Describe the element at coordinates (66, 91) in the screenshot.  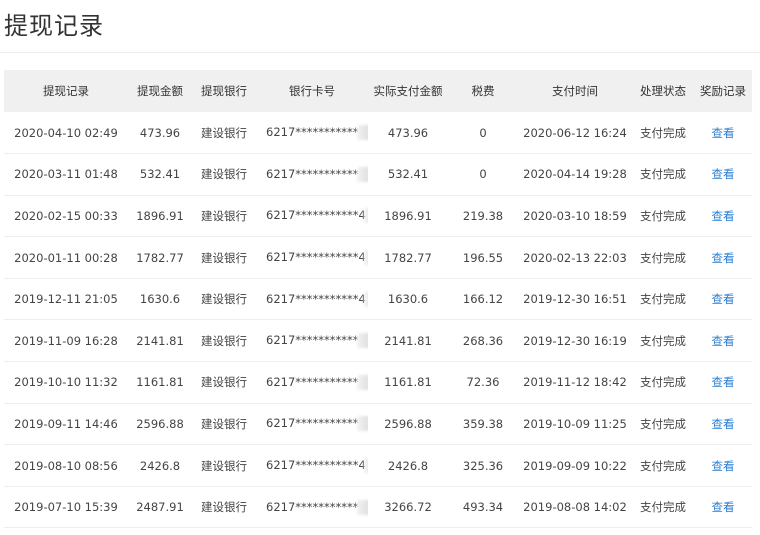
I see `header-withdrawal-record: 提现记录` at that location.